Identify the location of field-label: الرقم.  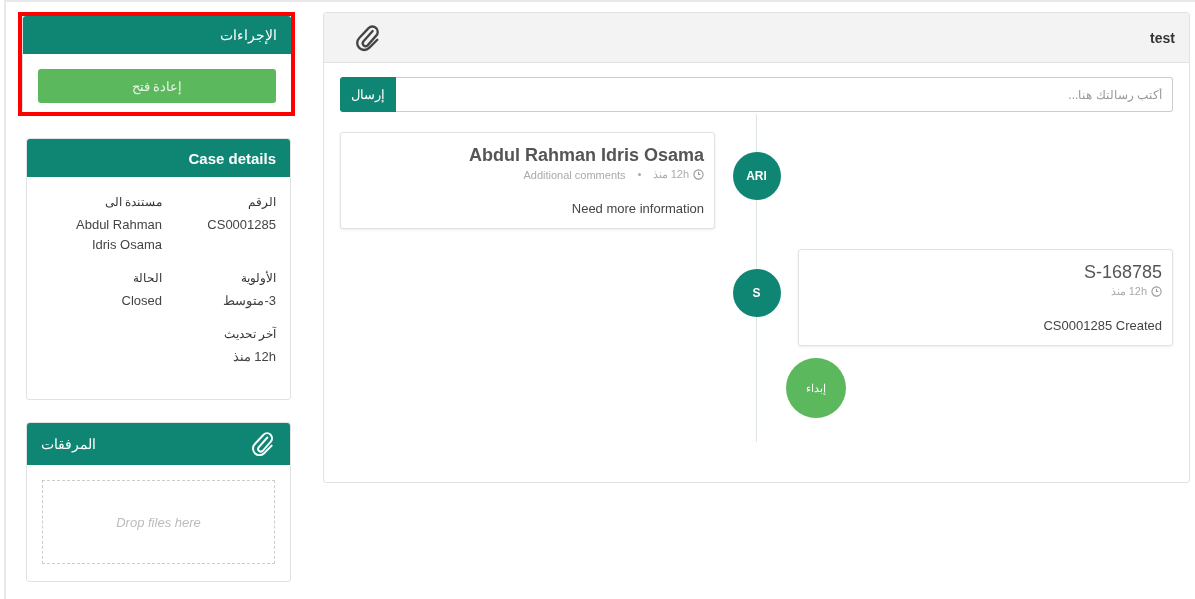
(261, 202).